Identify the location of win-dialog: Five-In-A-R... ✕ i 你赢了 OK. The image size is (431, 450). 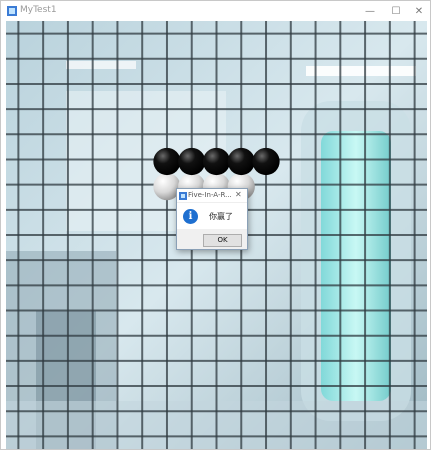
(212, 219).